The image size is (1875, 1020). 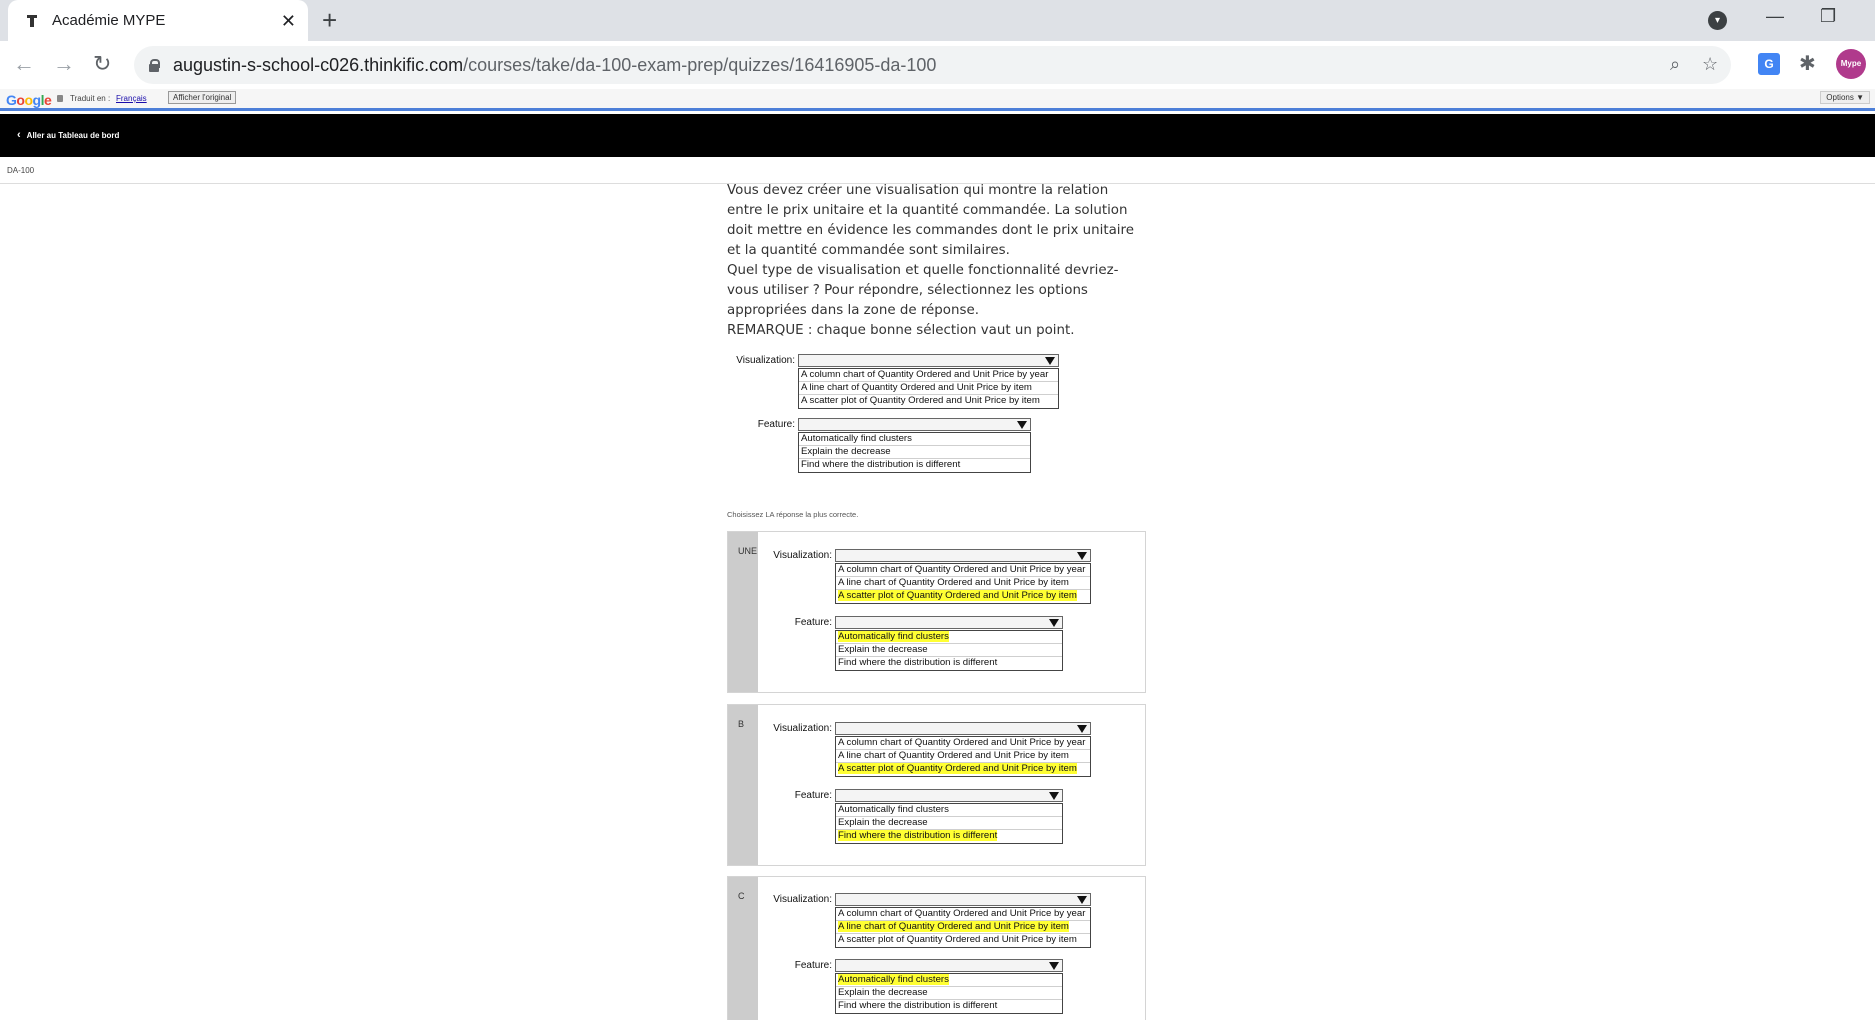 What do you see at coordinates (29, 100) in the screenshot?
I see `google-logo: Google` at bounding box center [29, 100].